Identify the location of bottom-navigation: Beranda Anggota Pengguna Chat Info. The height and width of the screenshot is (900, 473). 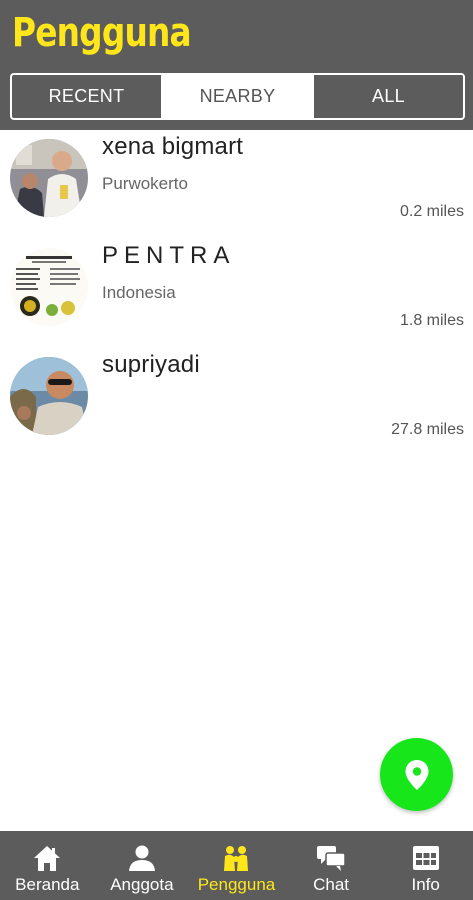
(236, 865).